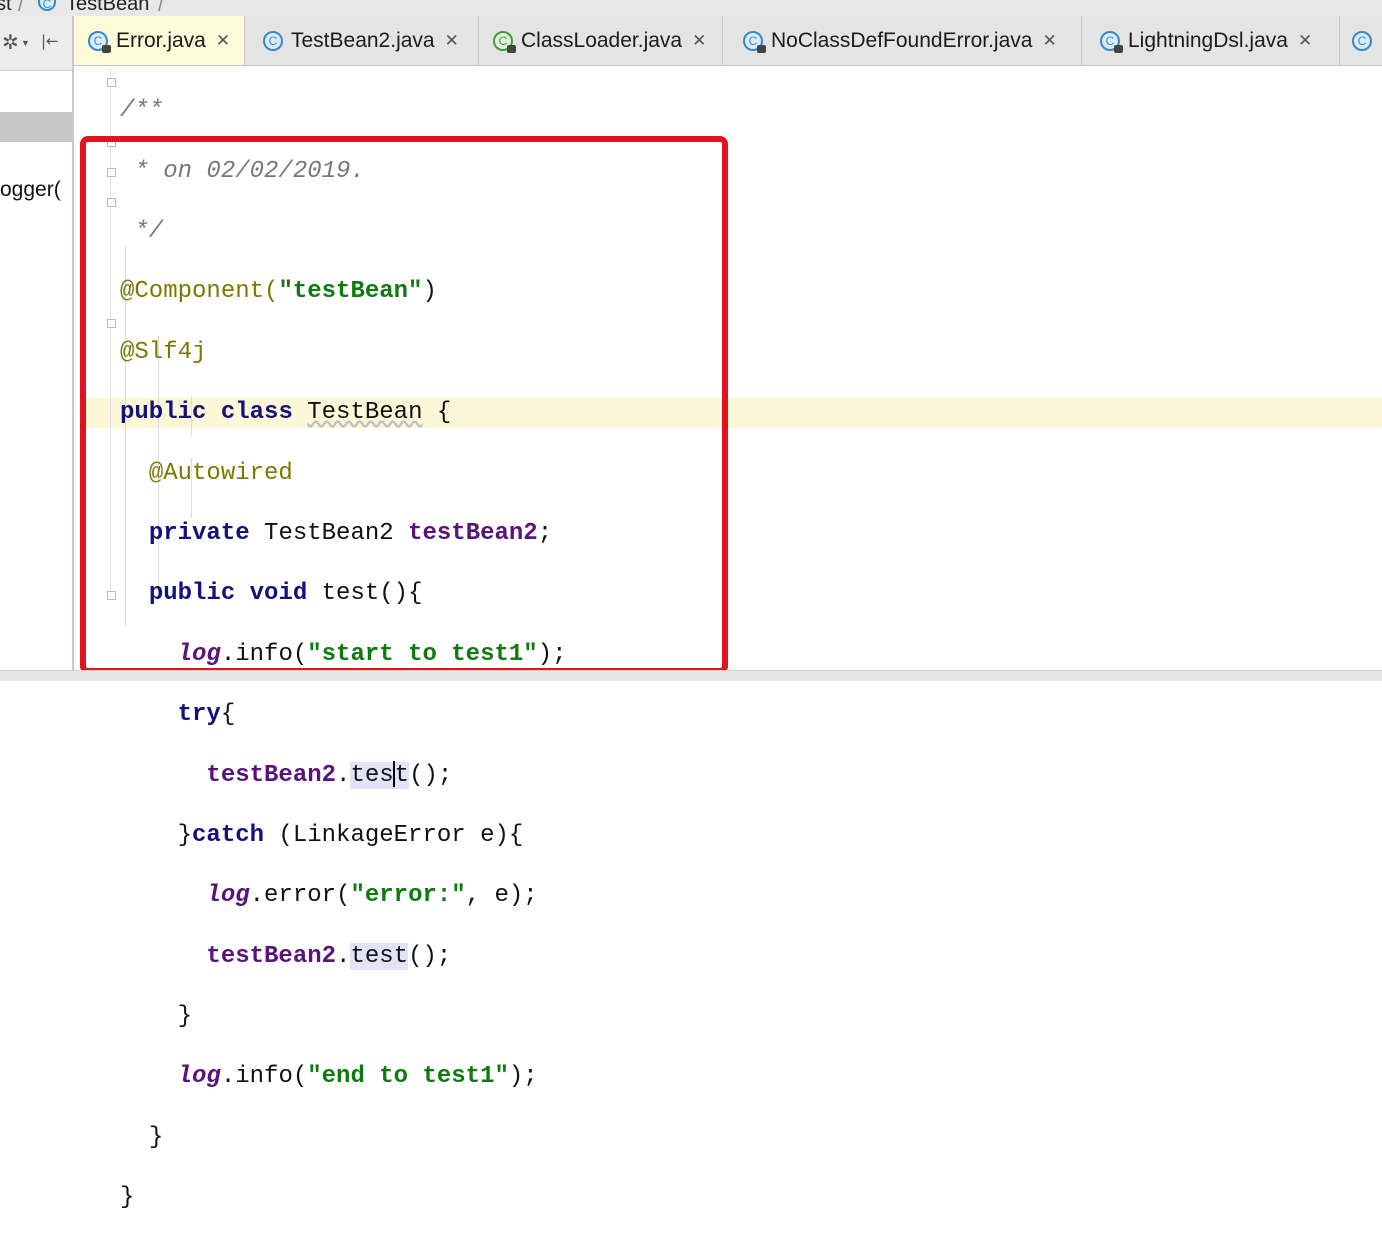  Describe the element at coordinates (6, 8) in the screenshot. I see `breadcrumb-prev: st` at that location.